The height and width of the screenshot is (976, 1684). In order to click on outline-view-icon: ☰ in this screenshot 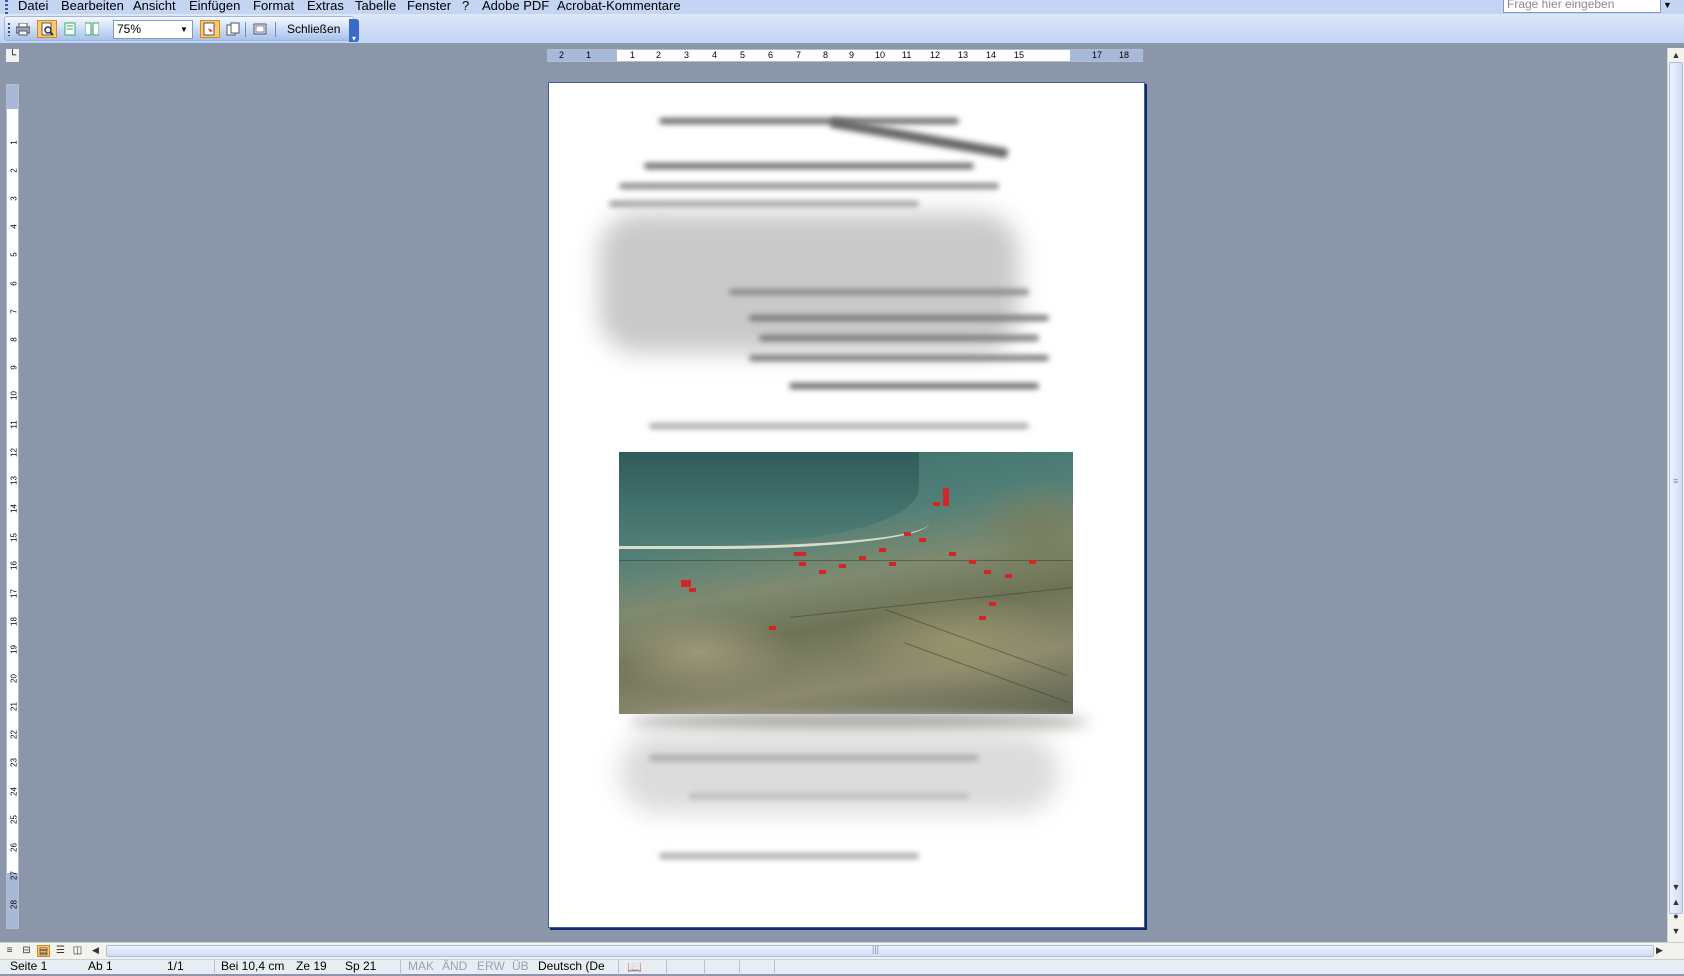, I will do `click(60, 951)`.